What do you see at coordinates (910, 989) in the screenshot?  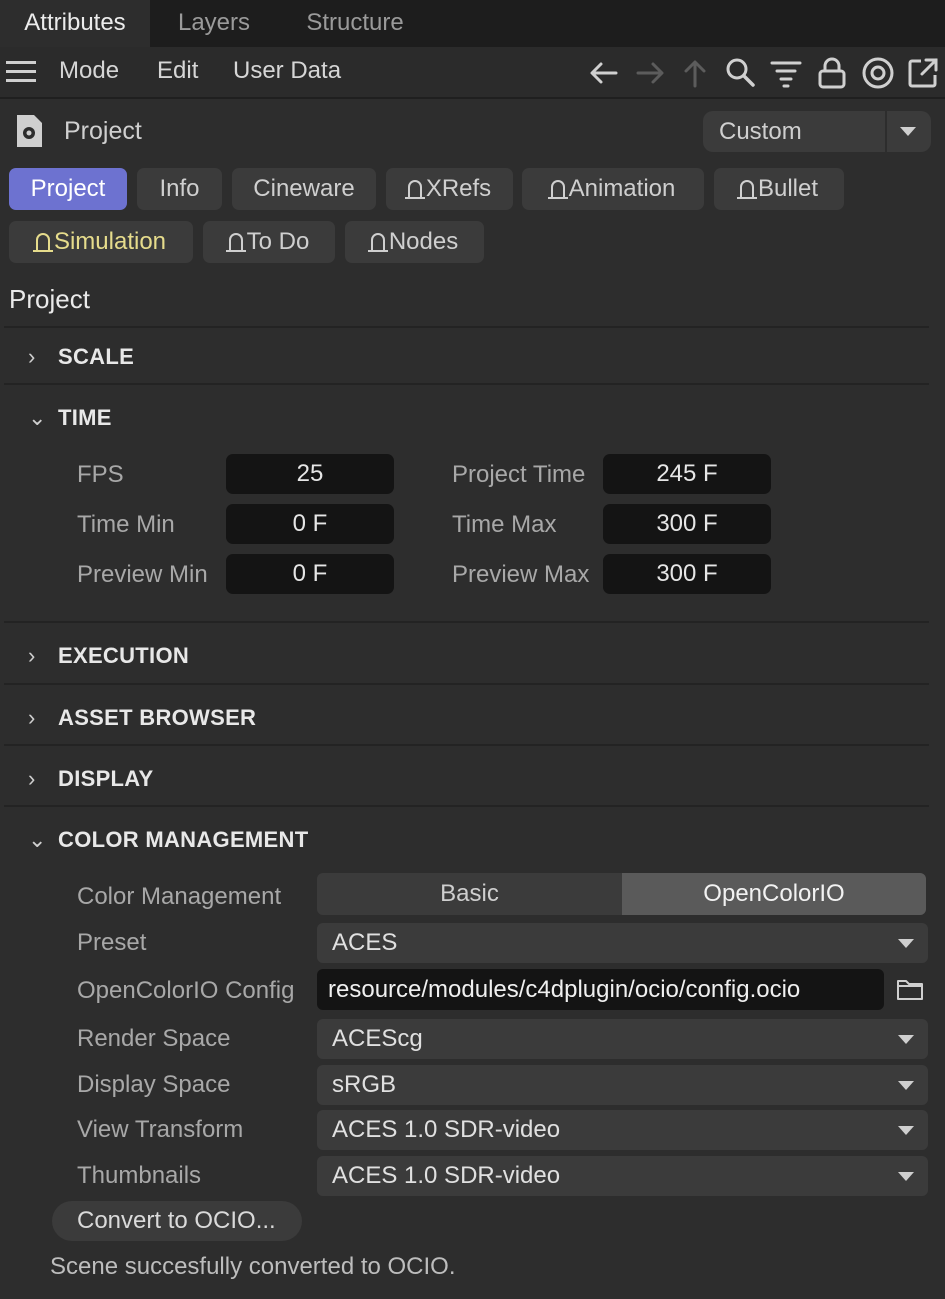 I see `folder-icon` at bounding box center [910, 989].